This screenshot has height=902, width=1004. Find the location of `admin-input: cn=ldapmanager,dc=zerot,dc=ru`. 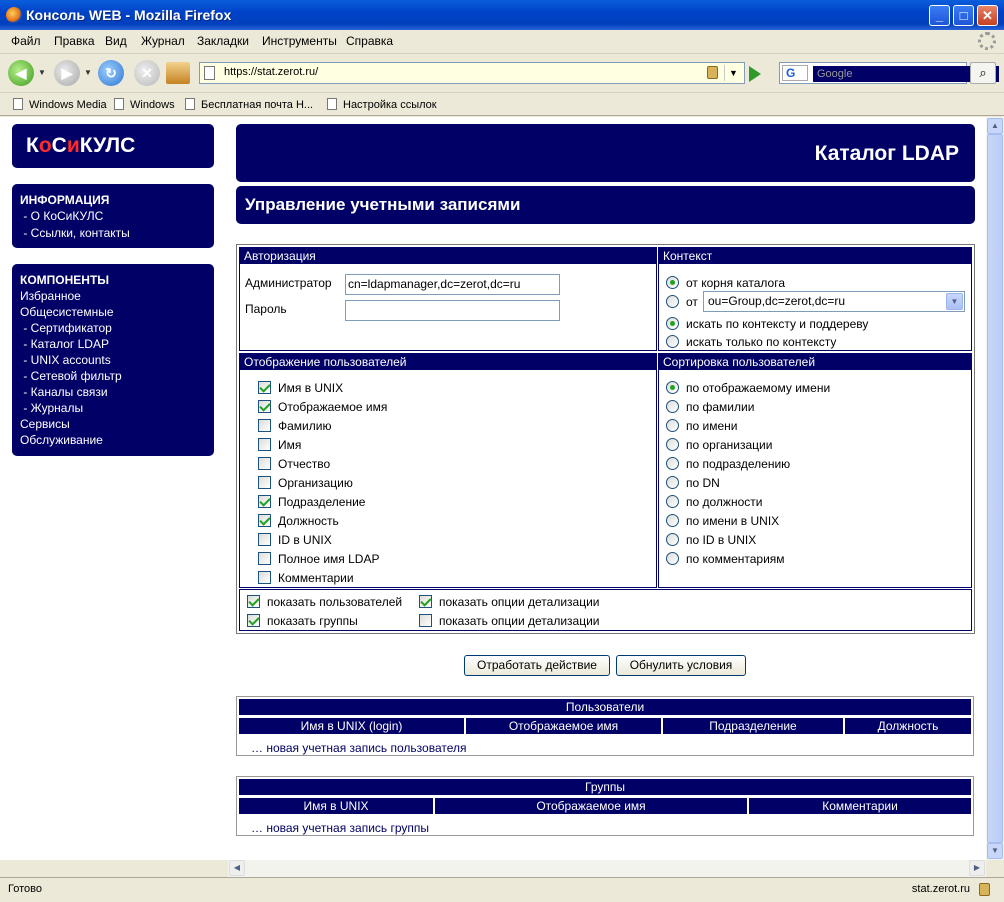

admin-input: cn=ldapmanager,dc=zerot,dc=ru is located at coordinates (452, 284).